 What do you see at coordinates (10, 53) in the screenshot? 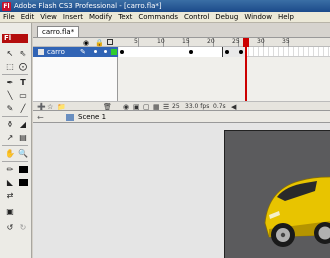
I see `selection-tool-icon: ↖` at bounding box center [10, 53].